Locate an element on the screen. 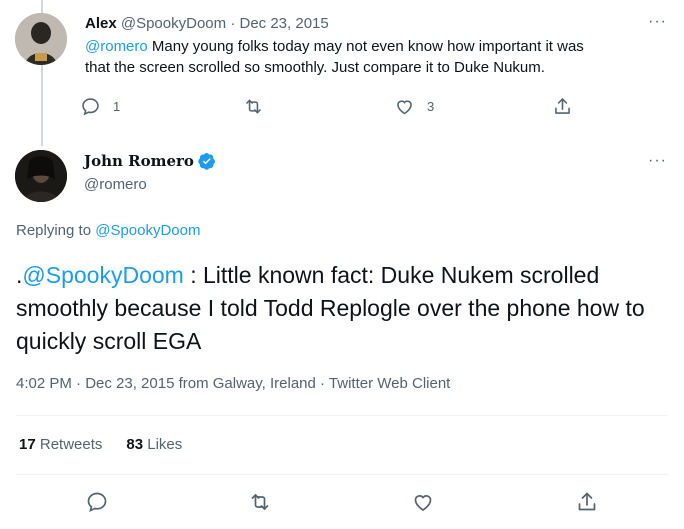 The height and width of the screenshot is (529, 684). replying-to: Replying to @SpookyDoom is located at coordinates (108, 230).